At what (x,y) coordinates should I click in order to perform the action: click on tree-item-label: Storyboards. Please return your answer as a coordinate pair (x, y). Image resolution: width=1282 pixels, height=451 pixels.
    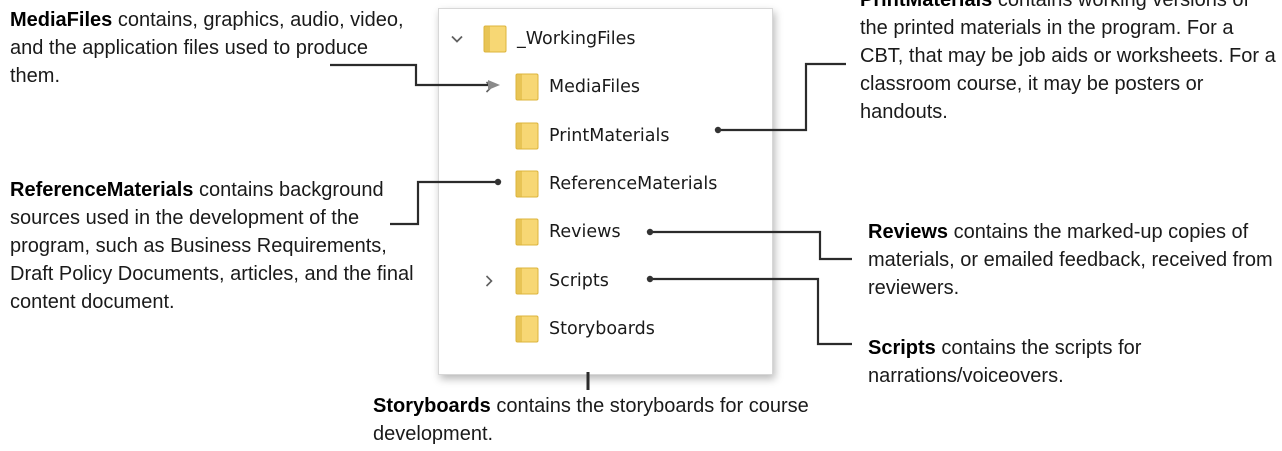
    Looking at the image, I should click on (602, 328).